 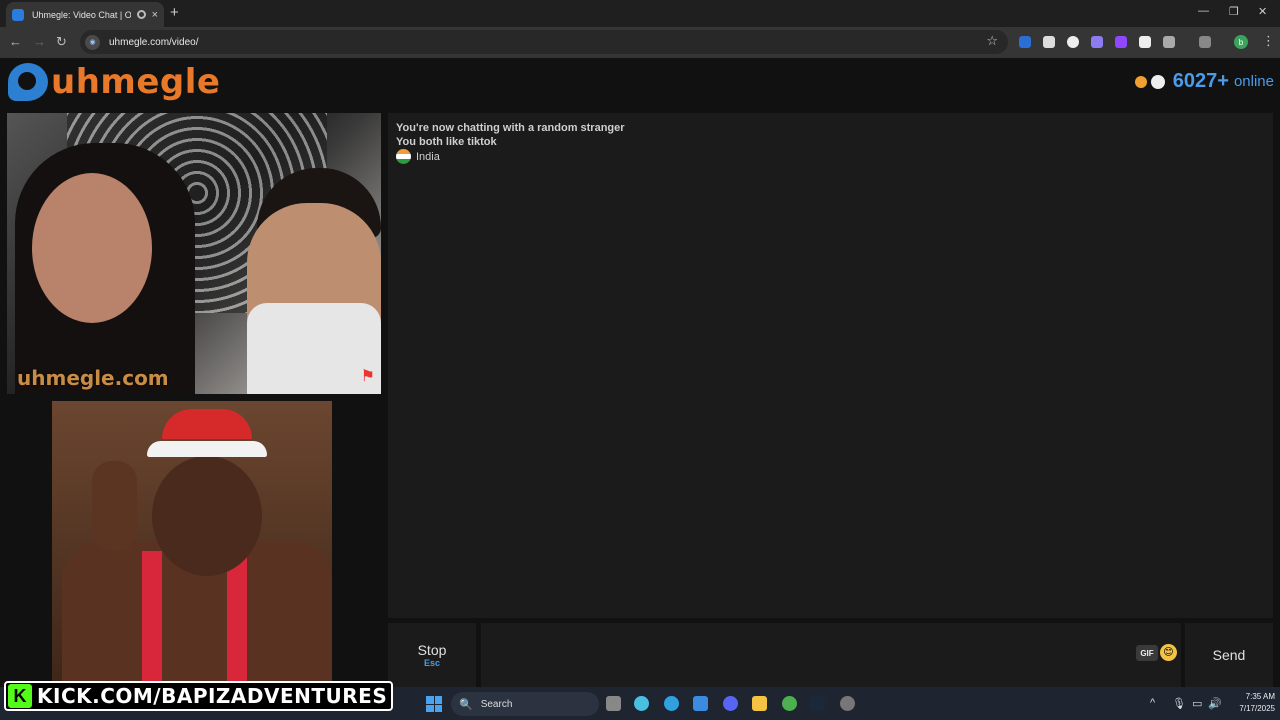 What do you see at coordinates (640, 13) in the screenshot?
I see `browser-tab-bar: Uhmegle: Video Chat | Ome × + — ❐ ✕` at bounding box center [640, 13].